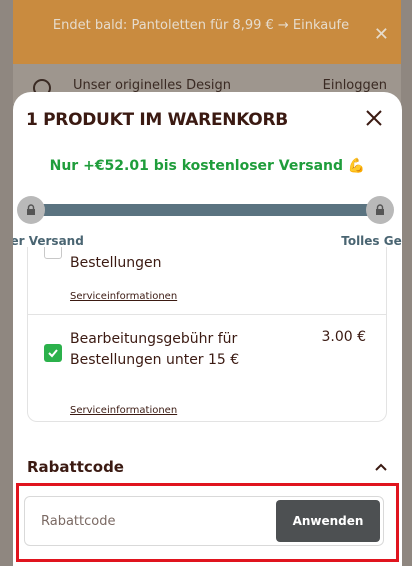 The width and height of the screenshot is (412, 566). Describe the element at coordinates (207, 281) in the screenshot. I see `list-item: Bestellungen Serviceinformationen` at that location.